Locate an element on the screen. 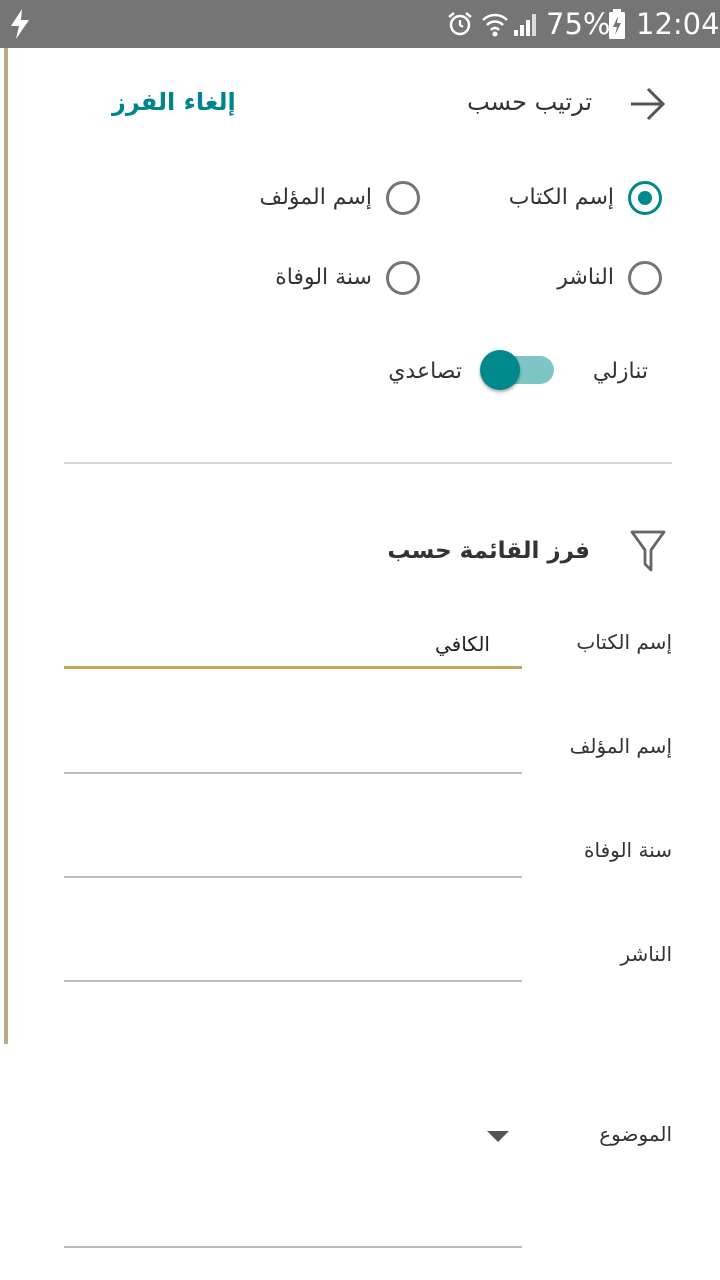  section-divider is located at coordinates (368, 463).